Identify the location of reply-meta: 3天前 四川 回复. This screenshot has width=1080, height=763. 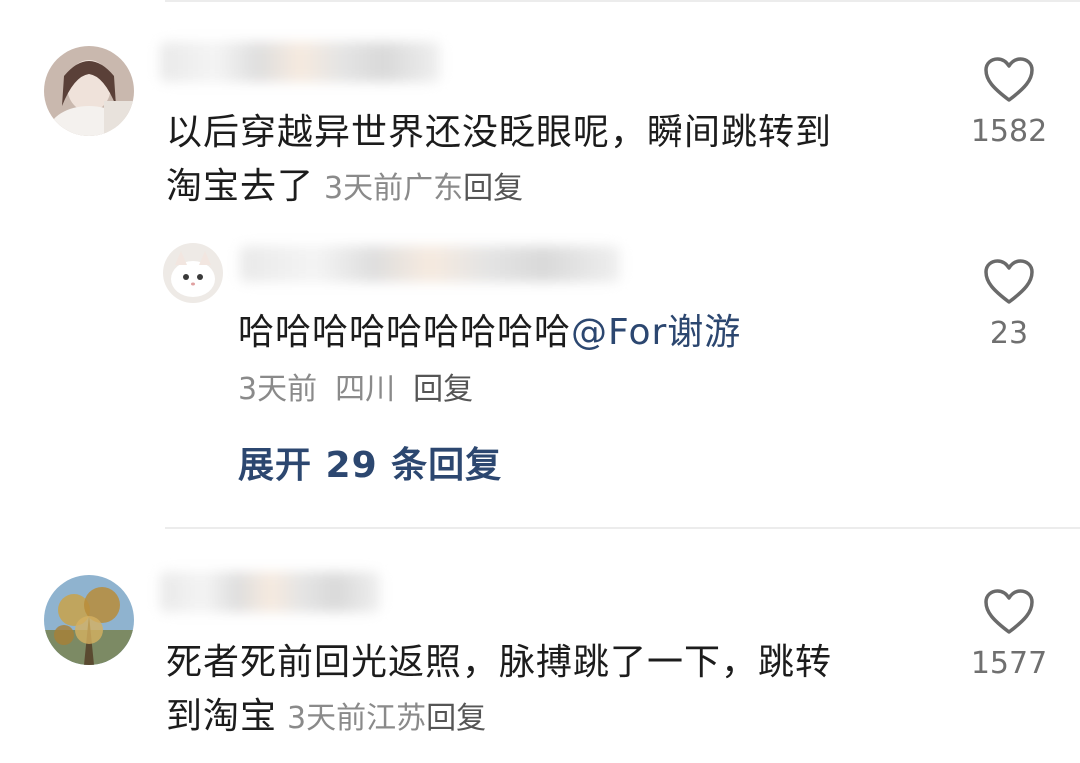
(355, 386).